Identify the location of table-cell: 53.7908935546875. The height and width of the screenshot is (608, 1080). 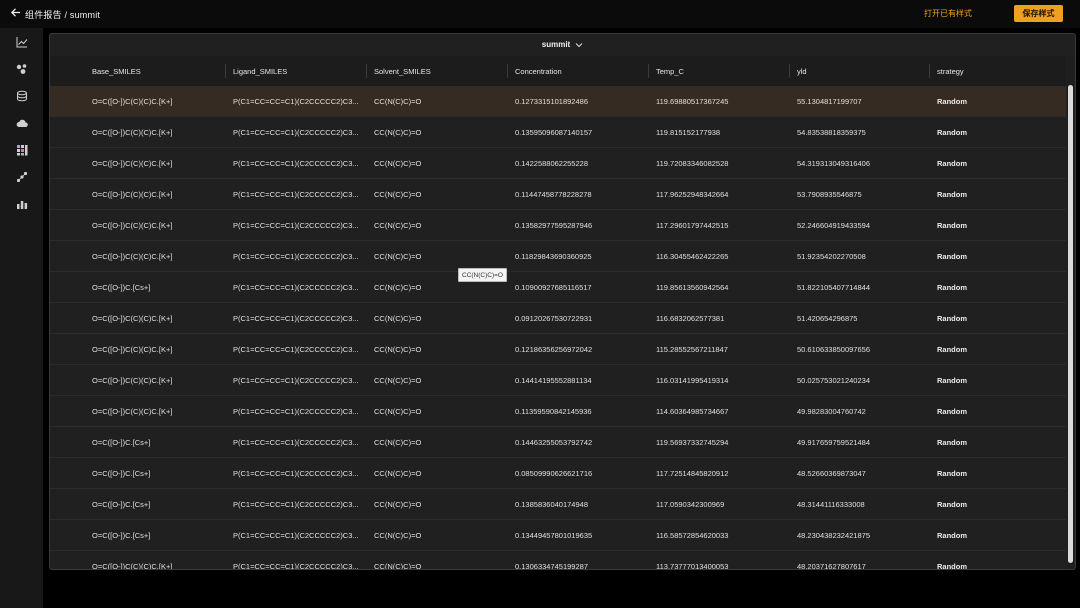
(860, 194).